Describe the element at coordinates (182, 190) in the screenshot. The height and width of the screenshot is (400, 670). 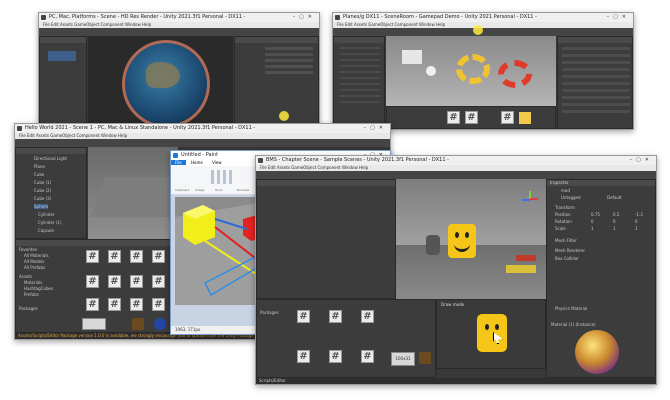
I see `ribbon-group-label: Clipboard` at that location.